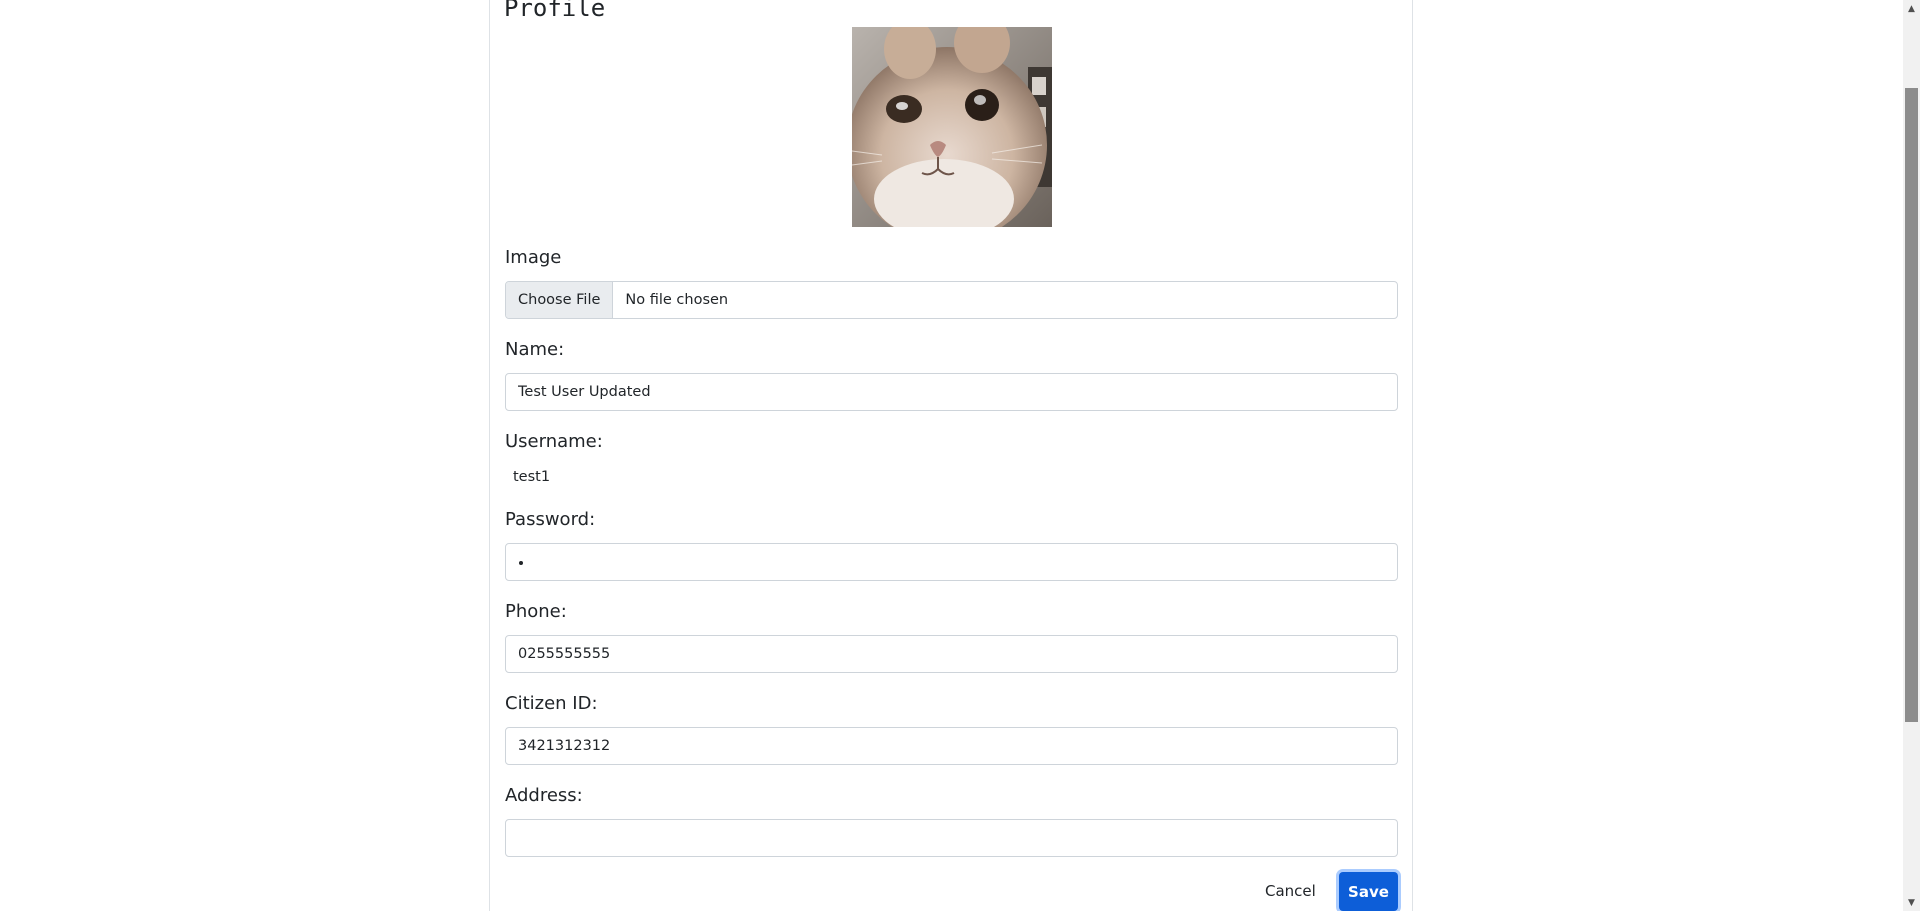  What do you see at coordinates (951, 838) in the screenshot?
I see `address-input` at bounding box center [951, 838].